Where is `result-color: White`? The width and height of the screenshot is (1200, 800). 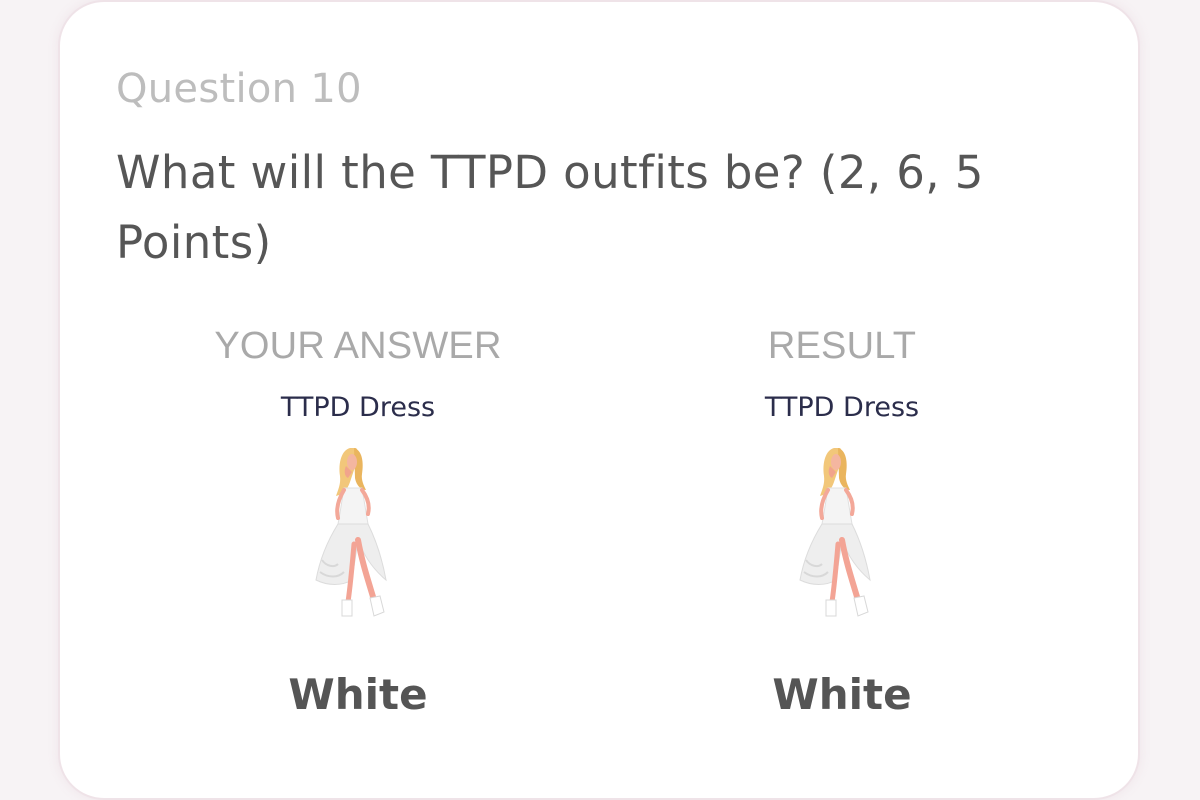
result-color: White is located at coordinates (842, 694).